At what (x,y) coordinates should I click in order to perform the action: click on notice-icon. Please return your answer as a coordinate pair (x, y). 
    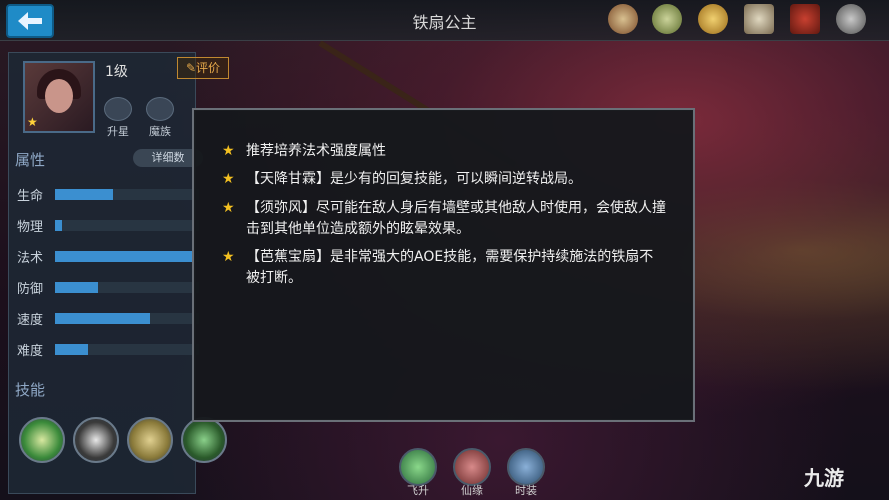
    Looking at the image, I should click on (759, 19).